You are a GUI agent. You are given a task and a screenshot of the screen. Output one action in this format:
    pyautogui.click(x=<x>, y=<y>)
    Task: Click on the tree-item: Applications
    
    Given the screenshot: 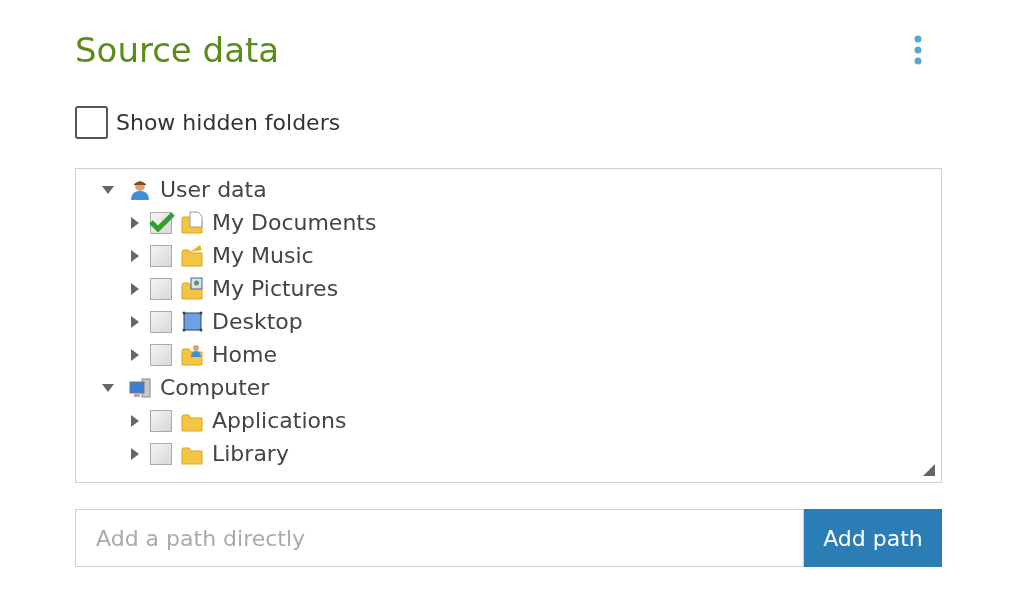 What is the action you would take?
    pyautogui.click(x=279, y=420)
    